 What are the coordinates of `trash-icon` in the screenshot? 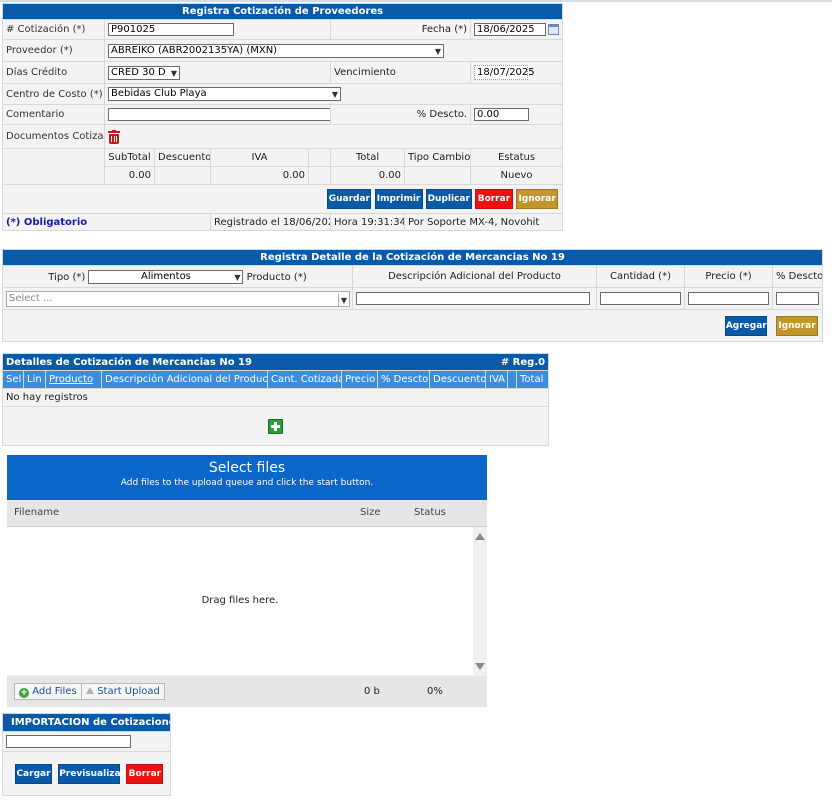 It's located at (114, 136).